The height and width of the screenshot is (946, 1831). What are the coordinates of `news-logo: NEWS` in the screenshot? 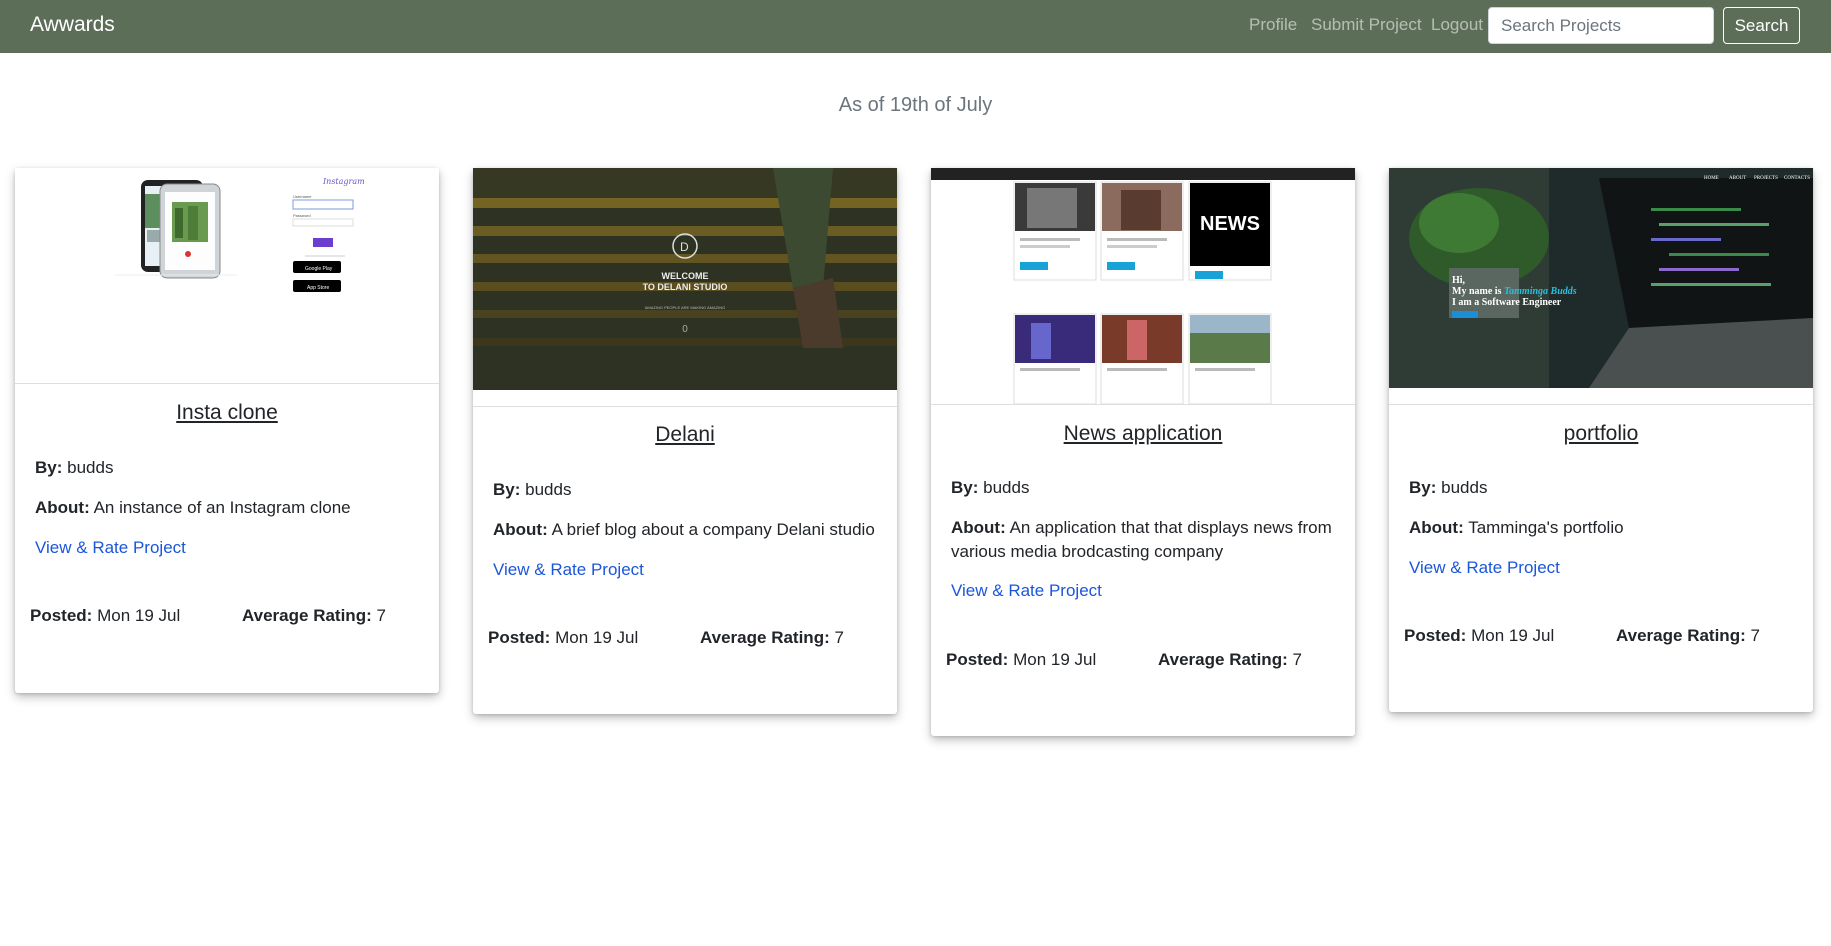 It's located at (1230, 224).